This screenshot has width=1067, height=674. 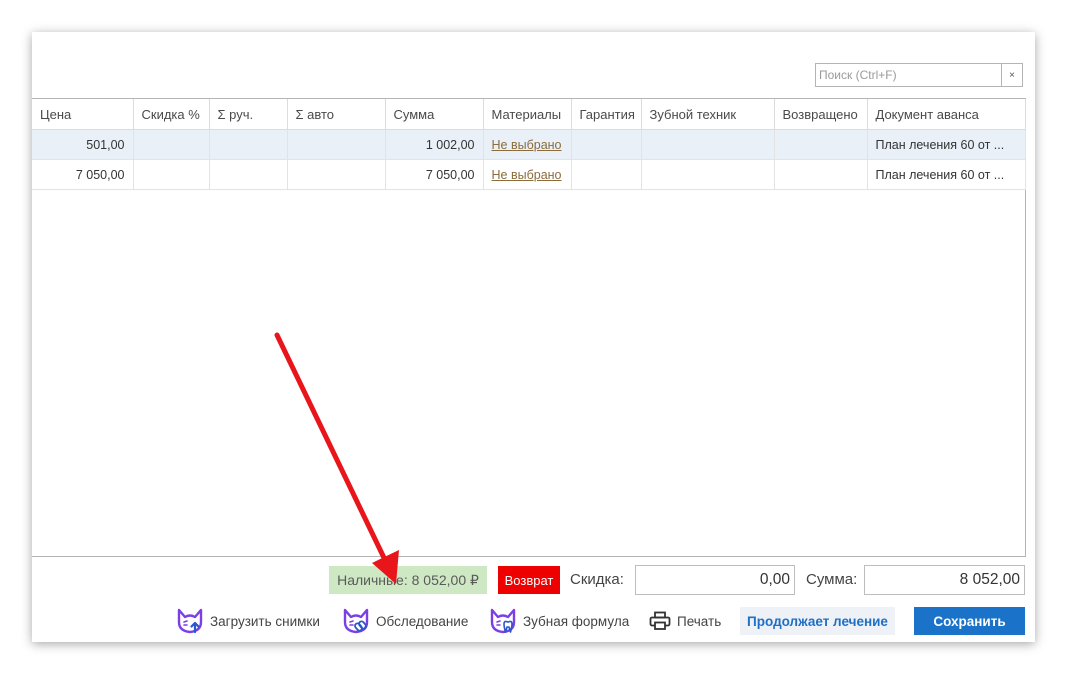 I want to click on column-header-manual-sum: Σ руч., so click(x=248, y=114).